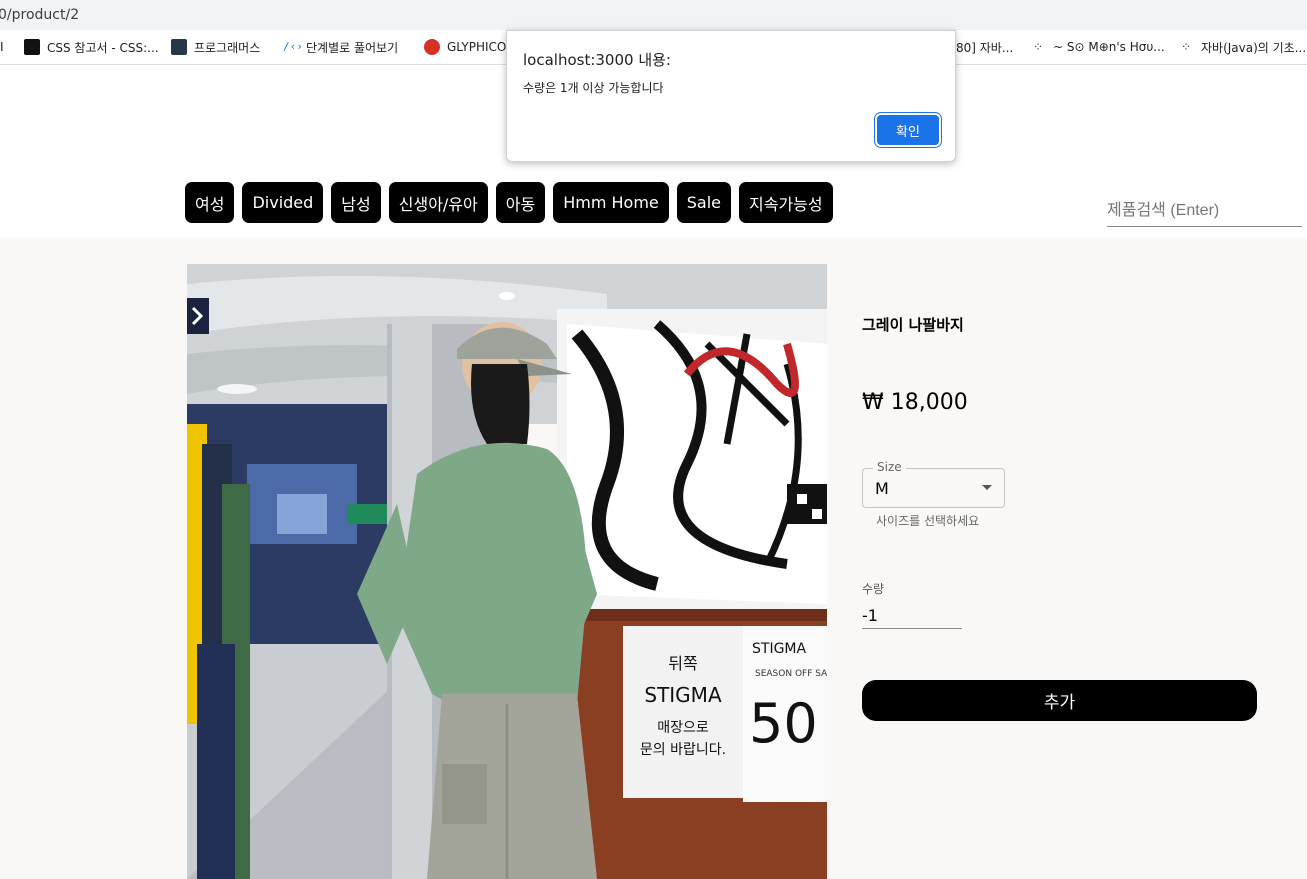  Describe the element at coordinates (912, 615) in the screenshot. I see `quantity-input` at that location.